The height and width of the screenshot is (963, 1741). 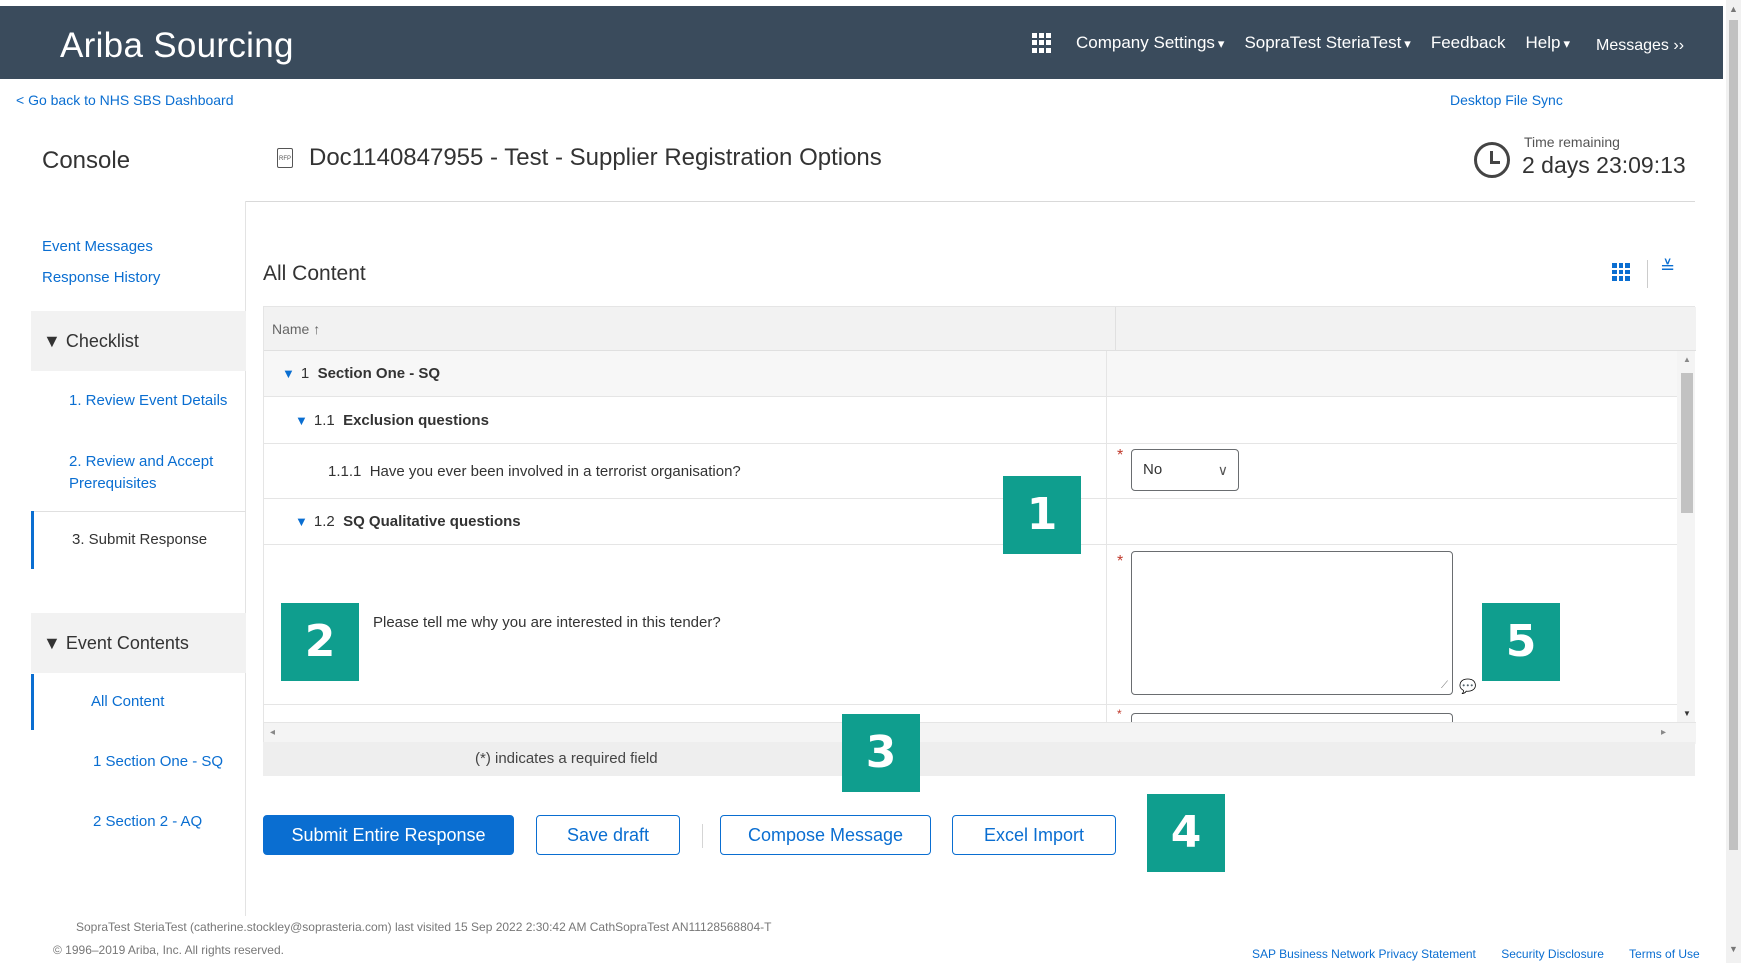 I want to click on privacy-statement-link: SAP Business Network Privacy Statement, so click(x=1364, y=954).